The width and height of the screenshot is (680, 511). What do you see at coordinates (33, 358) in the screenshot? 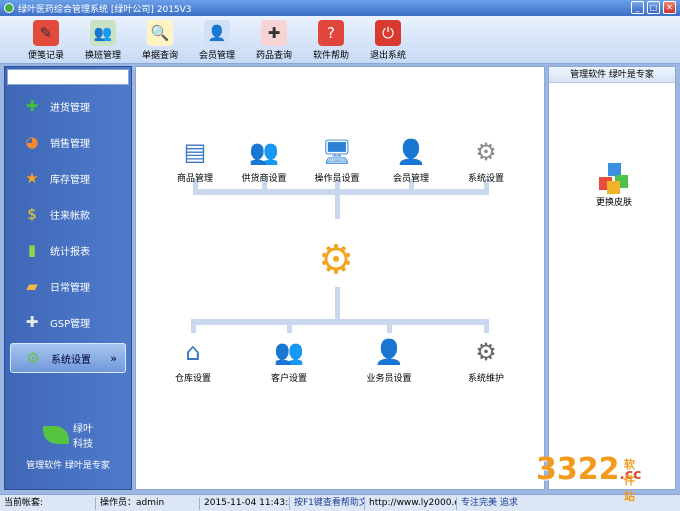
I see `gear-icon: ⚙` at bounding box center [33, 358].